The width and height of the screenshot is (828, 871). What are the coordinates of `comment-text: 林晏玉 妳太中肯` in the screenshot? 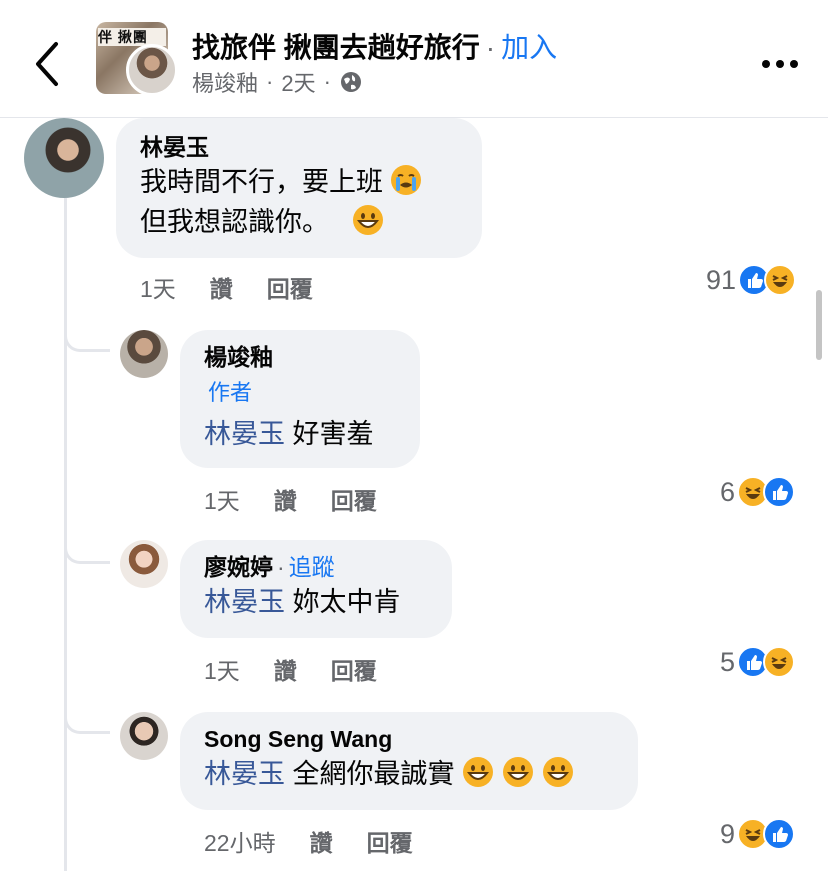 It's located at (302, 602).